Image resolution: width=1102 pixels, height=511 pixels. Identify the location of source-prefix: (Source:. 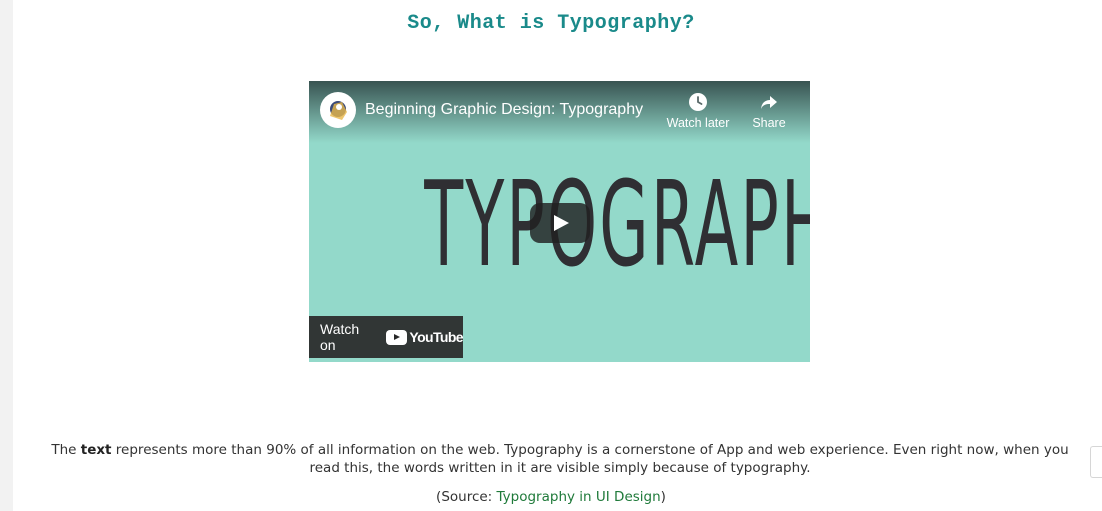
(466, 497).